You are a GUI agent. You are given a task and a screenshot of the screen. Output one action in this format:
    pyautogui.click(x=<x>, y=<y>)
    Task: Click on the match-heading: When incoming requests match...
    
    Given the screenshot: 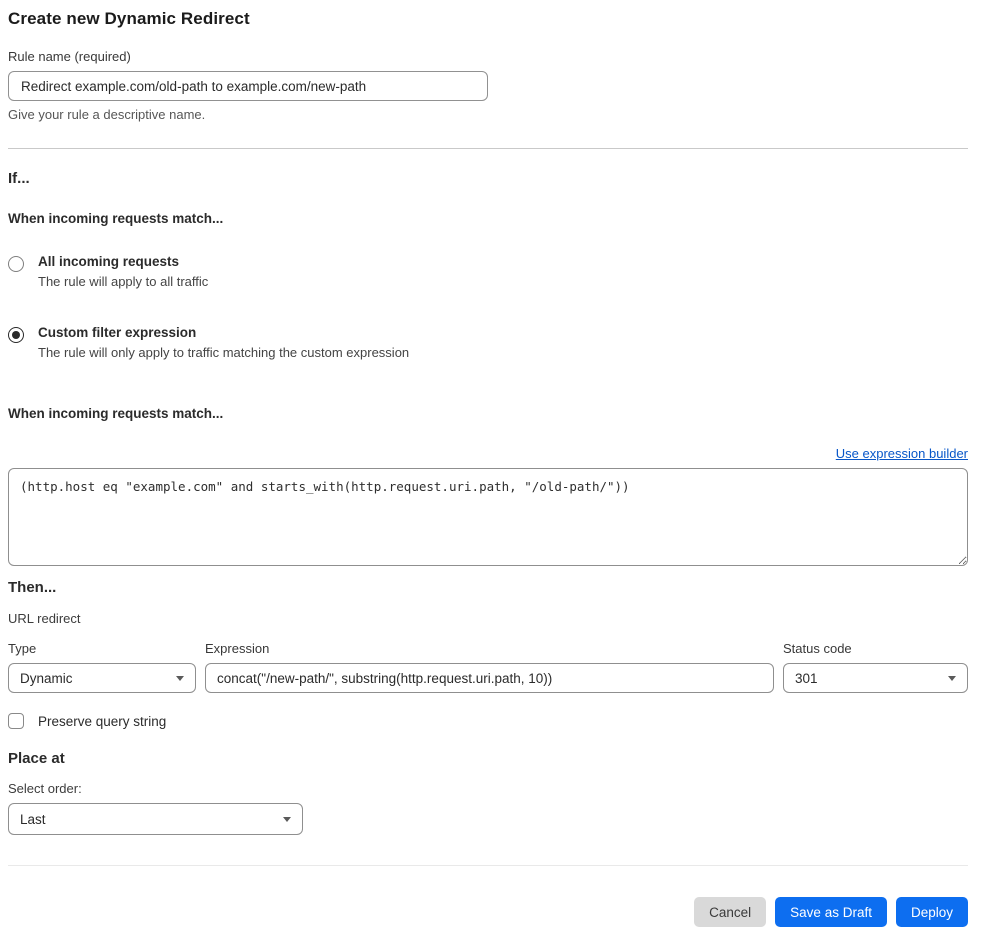 What is the action you would take?
    pyautogui.click(x=116, y=218)
    